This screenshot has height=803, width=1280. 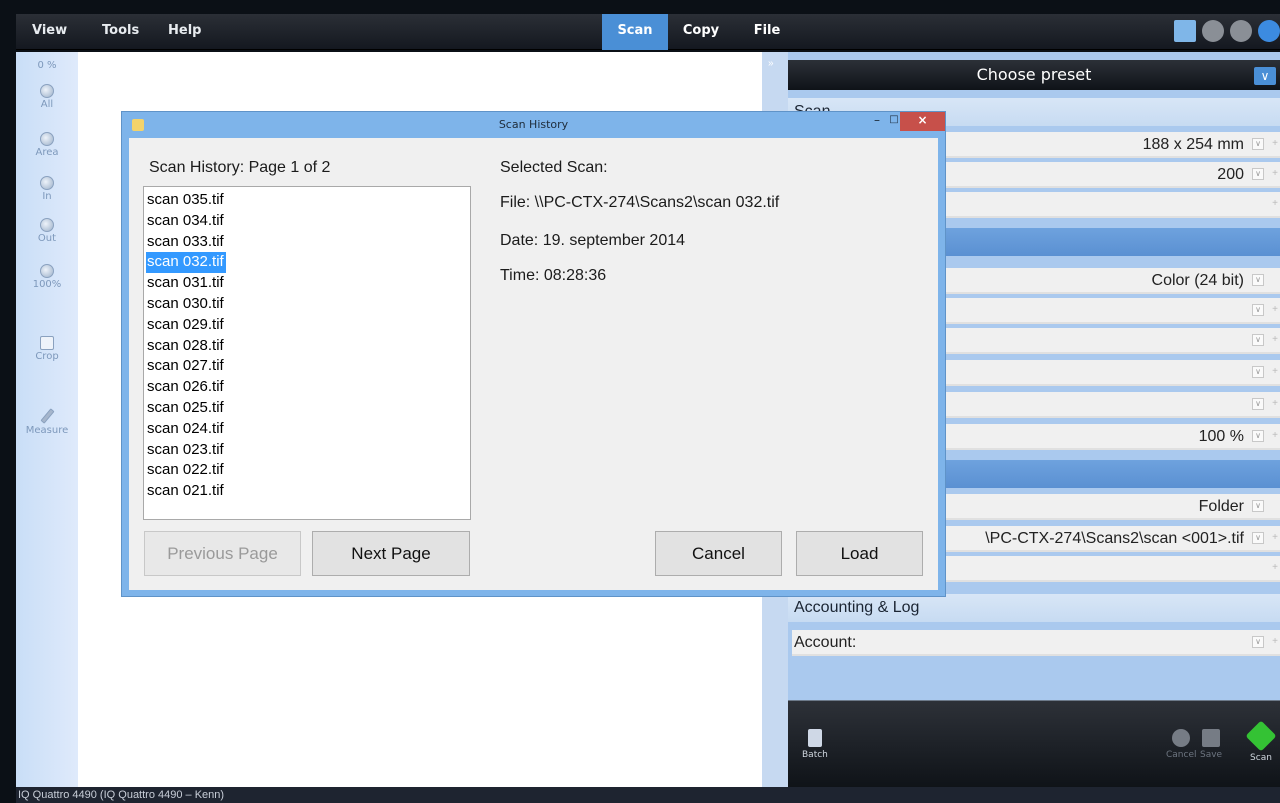 What do you see at coordinates (640, 202) in the screenshot?
I see `file-line: File: \\PC-CTX-274\Scans2\scan 032.tif` at bounding box center [640, 202].